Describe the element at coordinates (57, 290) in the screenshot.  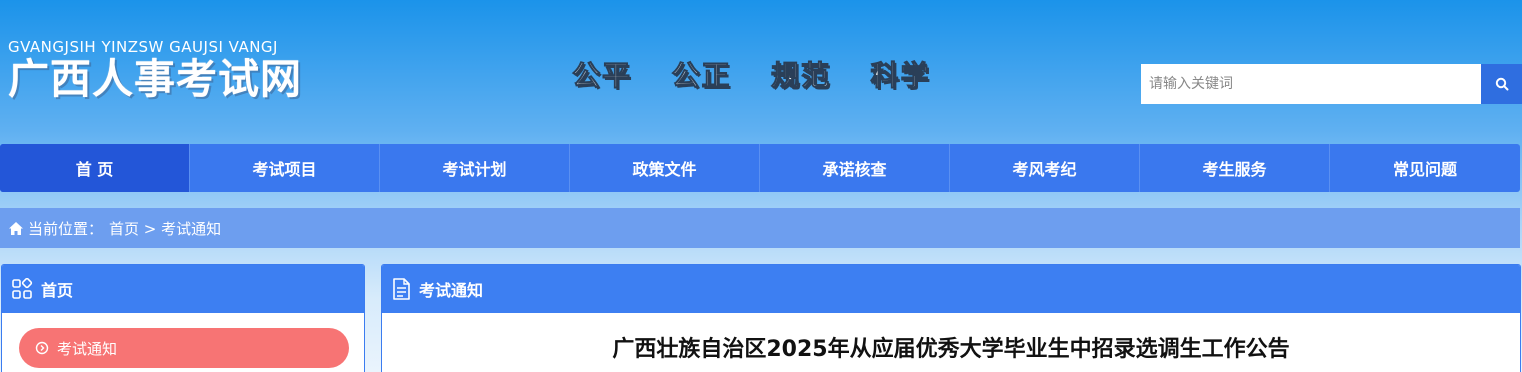
I see `sidebar-title: 首页` at that location.